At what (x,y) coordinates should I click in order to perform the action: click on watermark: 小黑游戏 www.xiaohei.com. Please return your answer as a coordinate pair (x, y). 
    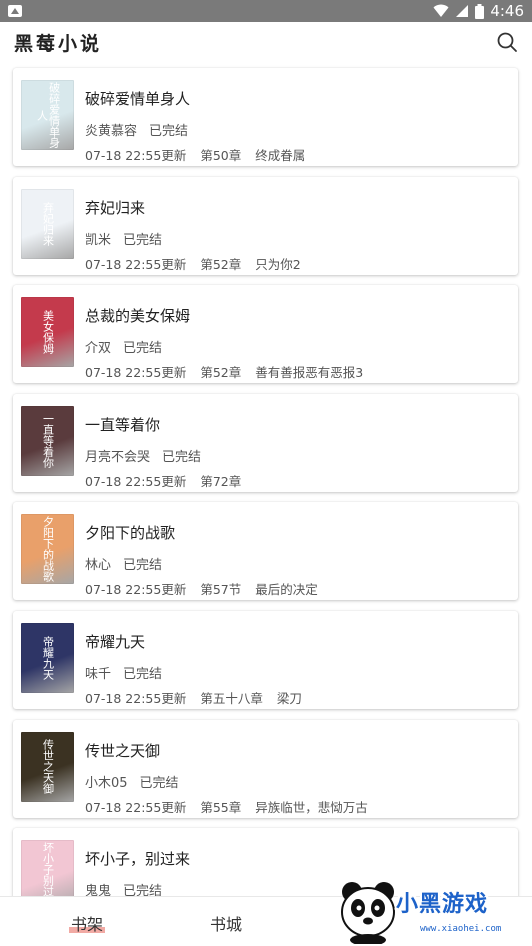
    Looking at the image, I should click on (430, 911).